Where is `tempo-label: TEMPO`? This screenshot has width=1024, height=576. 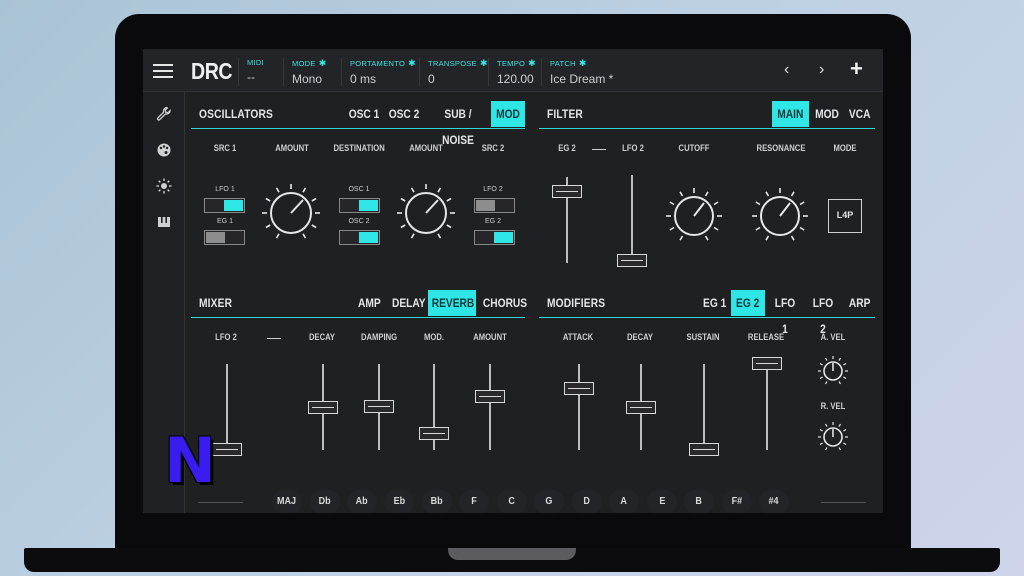 tempo-label: TEMPO is located at coordinates (511, 63).